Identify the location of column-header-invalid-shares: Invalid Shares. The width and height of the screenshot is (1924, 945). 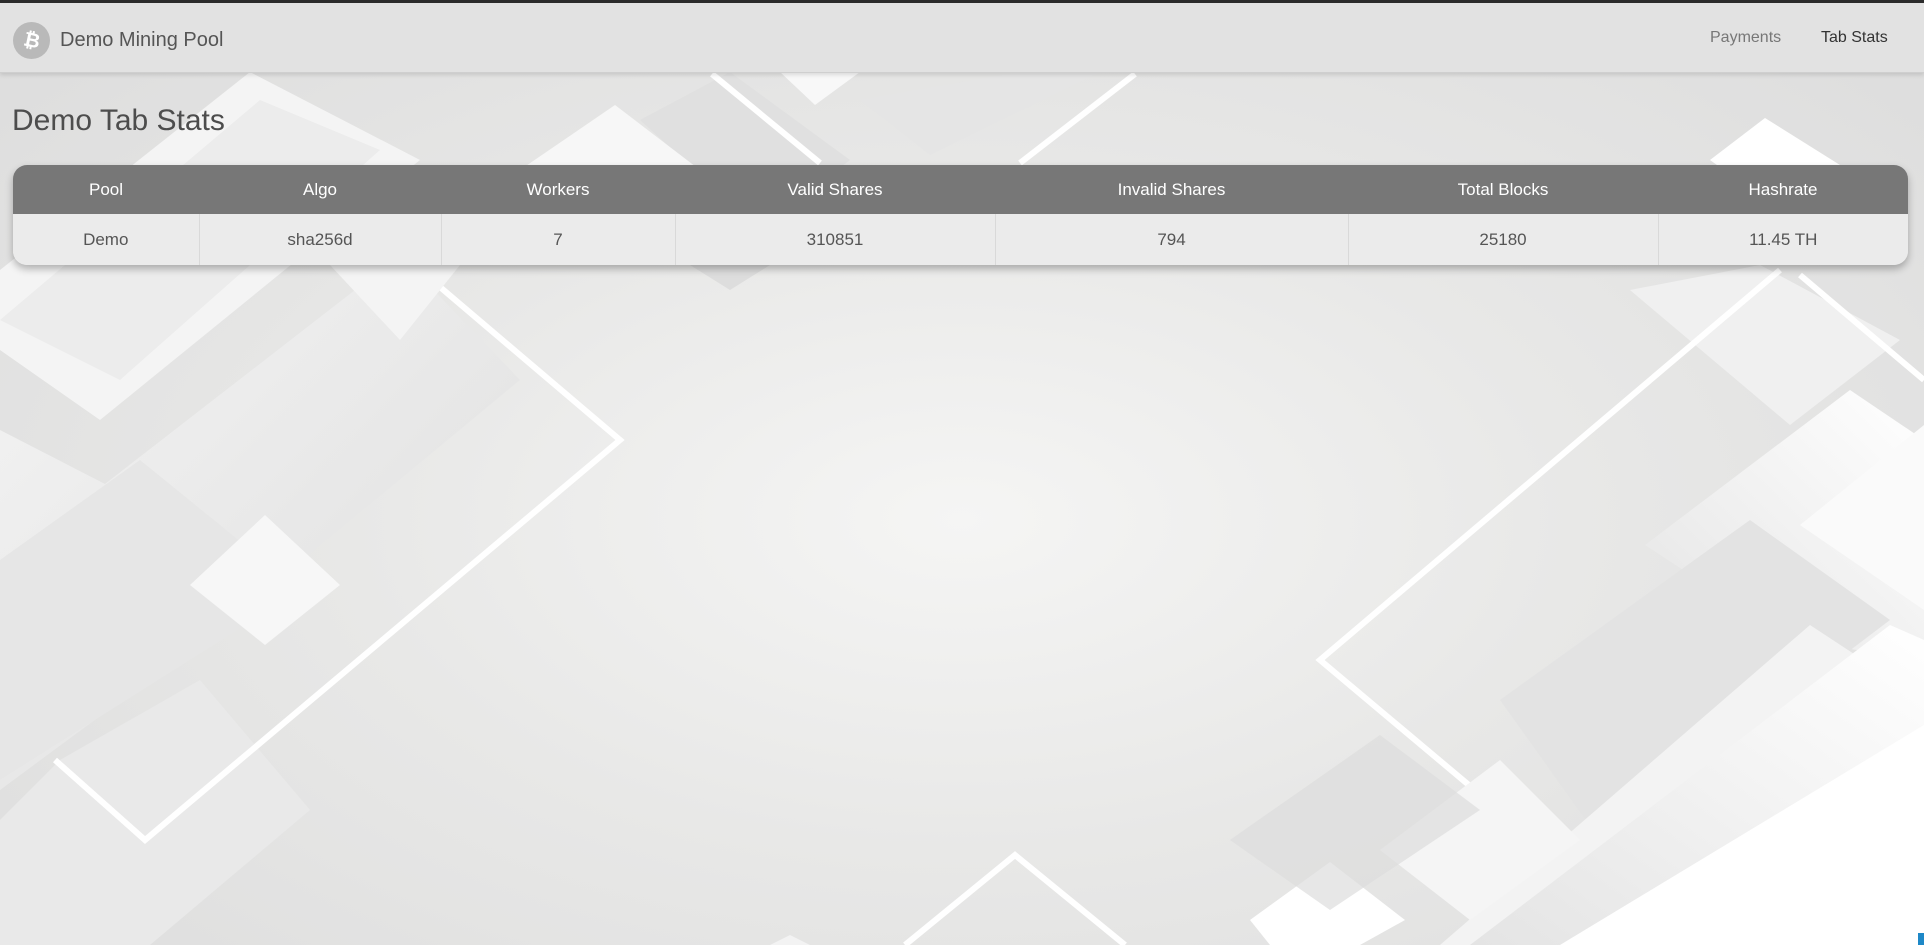
(1171, 189).